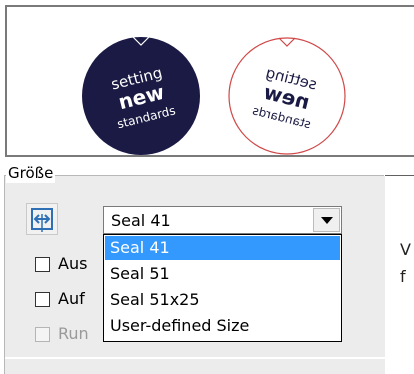 This screenshot has width=414, height=374. What do you see at coordinates (403, 276) in the screenshot?
I see `right-panel-text-line2: f` at bounding box center [403, 276].